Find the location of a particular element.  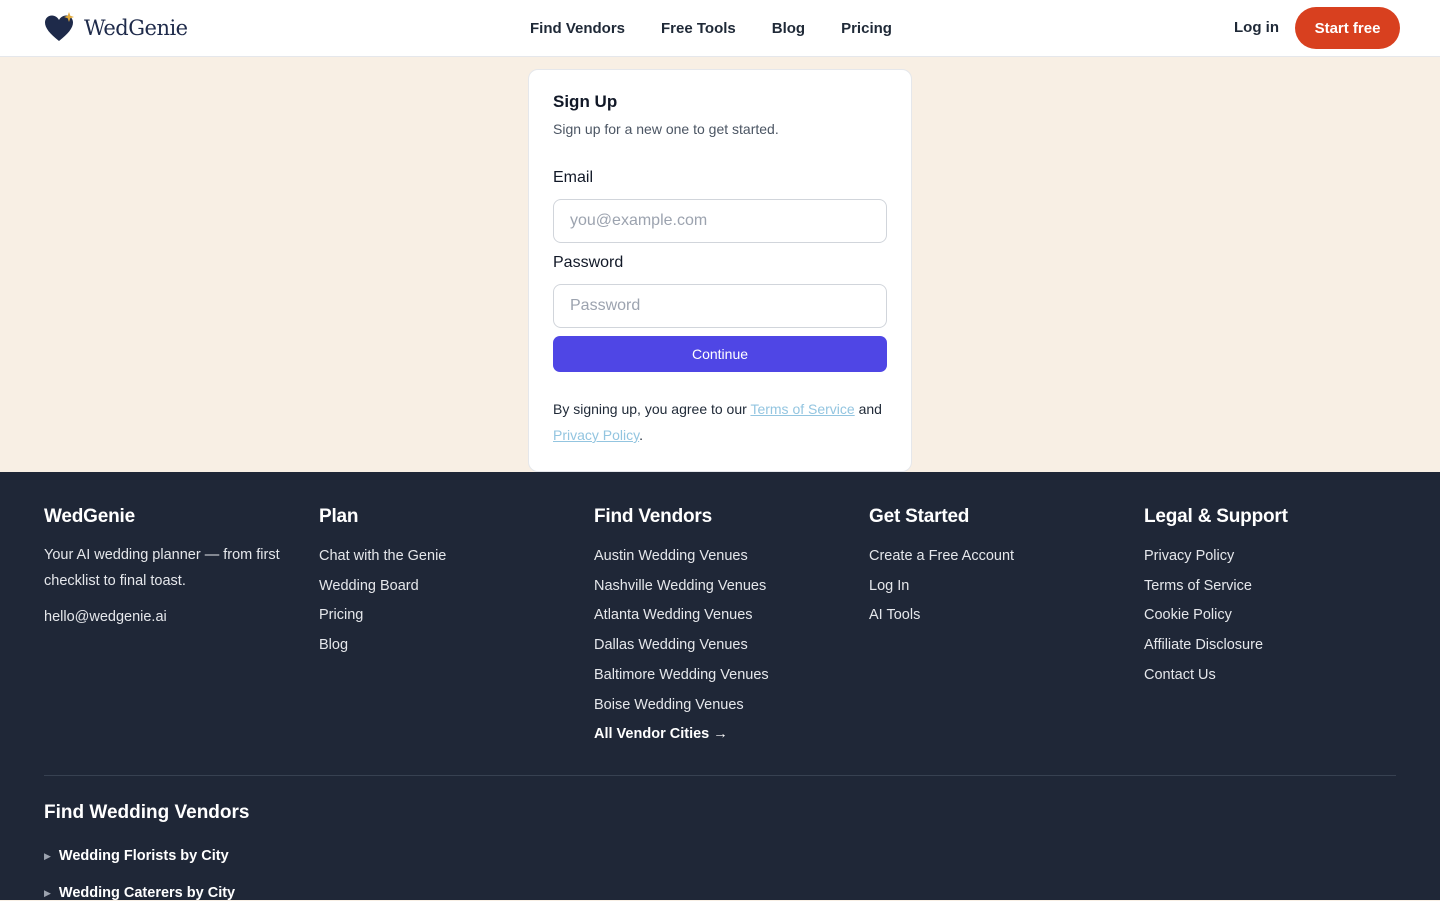

footer-link-blog: Blog is located at coordinates (333, 645).